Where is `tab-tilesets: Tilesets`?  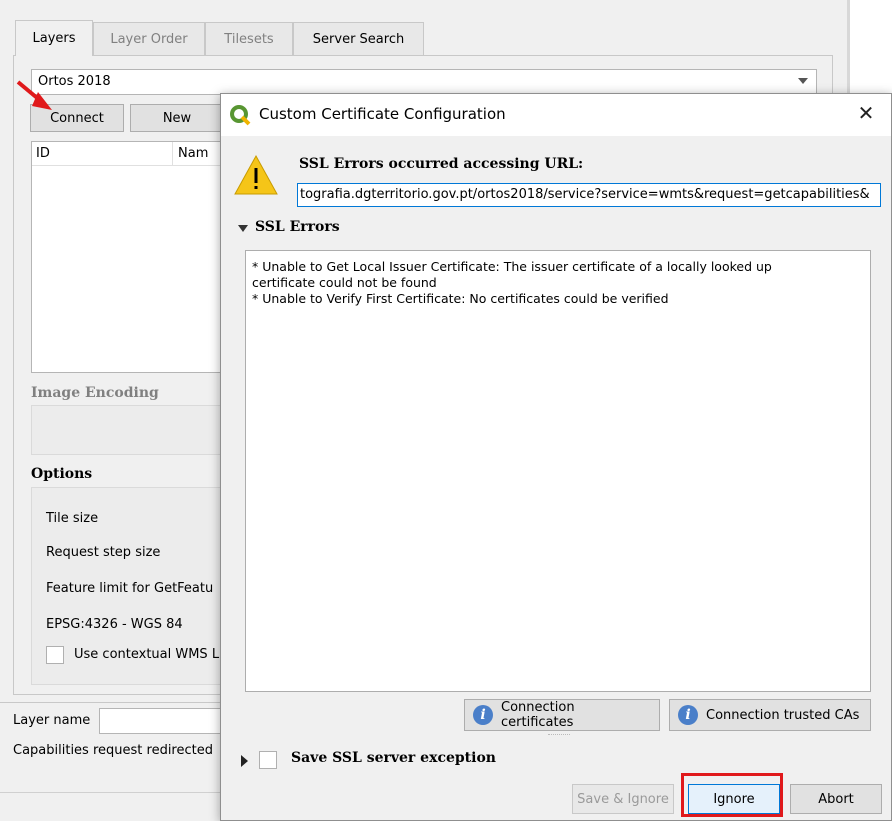 tab-tilesets: Tilesets is located at coordinates (249, 39).